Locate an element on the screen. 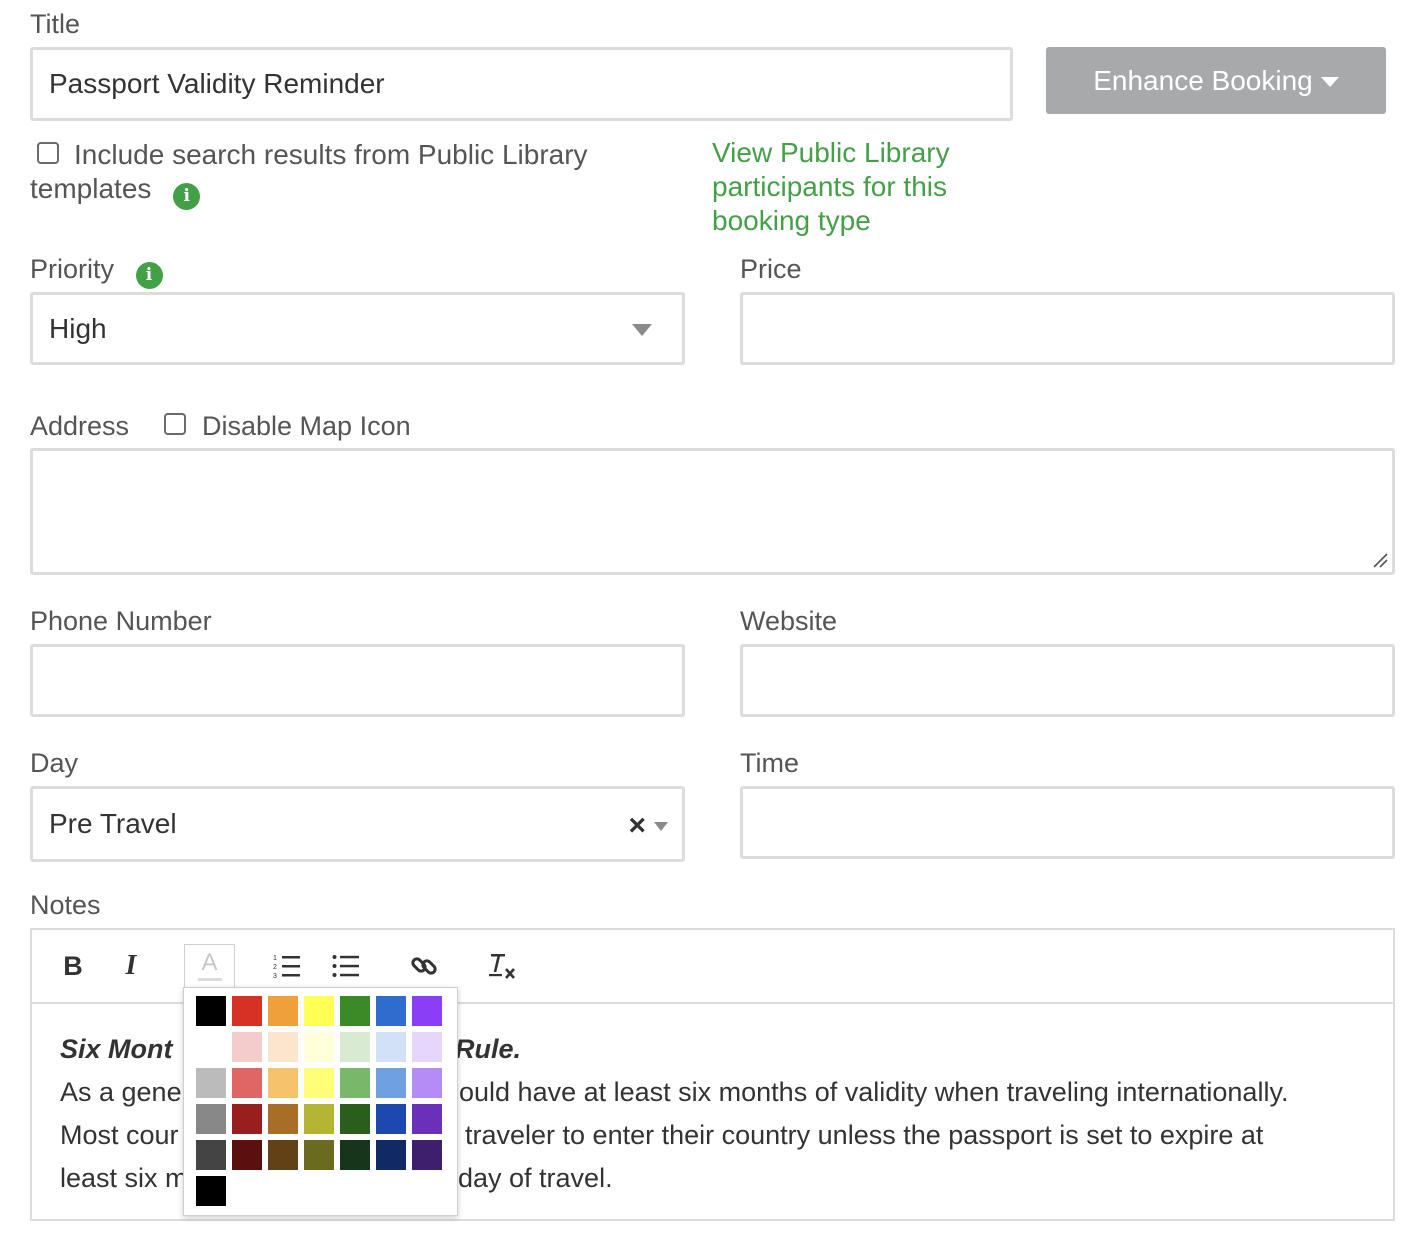 The image size is (1426, 1234). notes-label: Notes is located at coordinates (65, 905).